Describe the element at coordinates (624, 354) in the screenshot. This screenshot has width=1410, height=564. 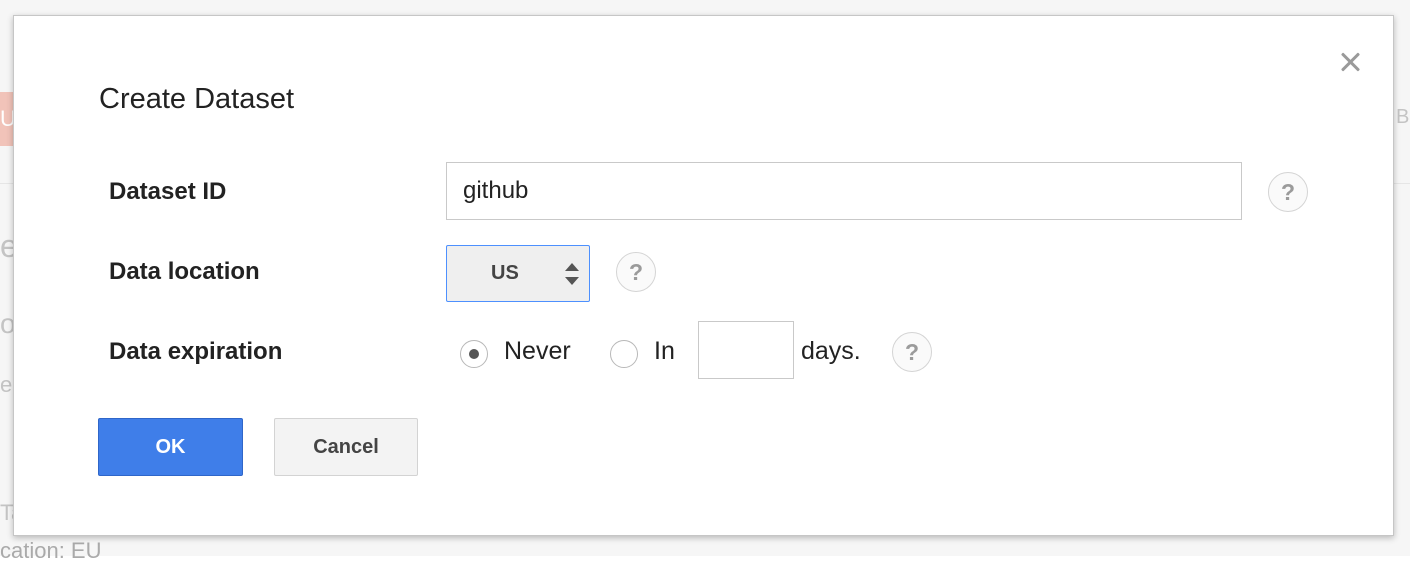
I see `in-radio` at that location.